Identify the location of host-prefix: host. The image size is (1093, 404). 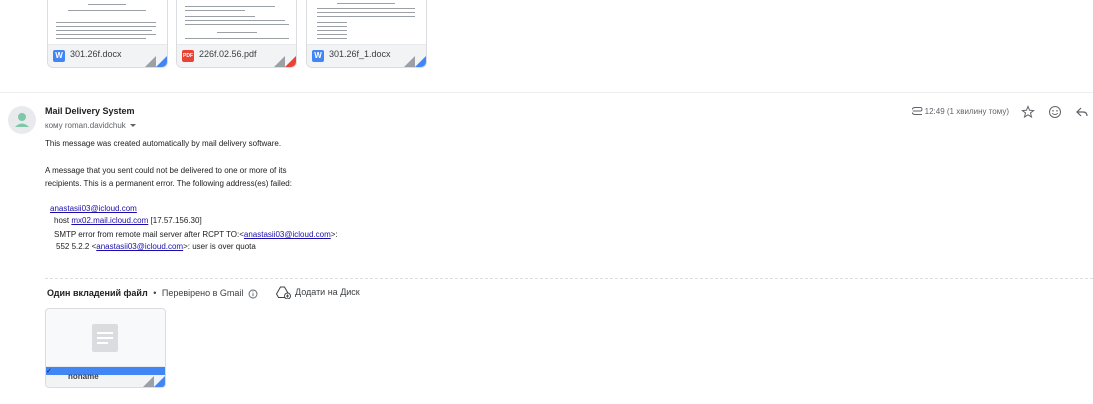
(62, 220).